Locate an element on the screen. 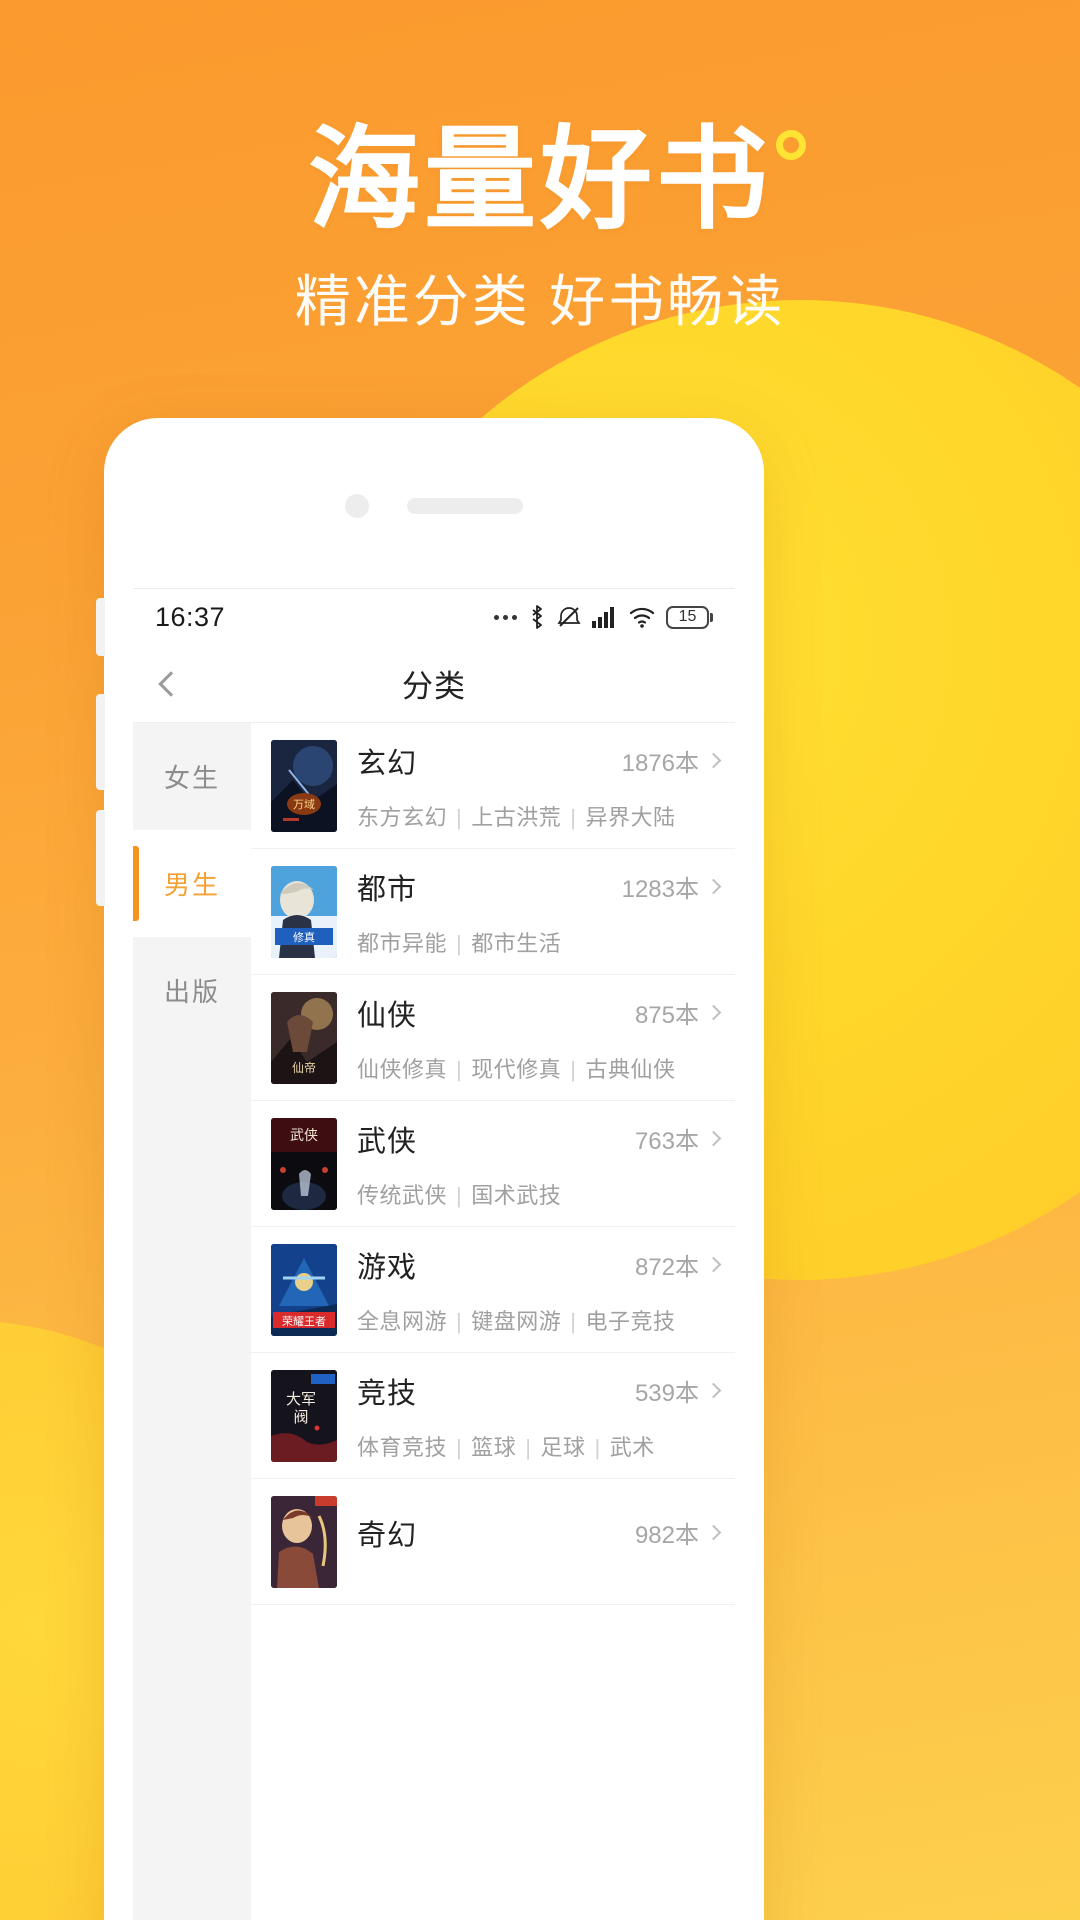 The width and height of the screenshot is (1080, 1920). nav-bar: 分类 is located at coordinates (434, 684).